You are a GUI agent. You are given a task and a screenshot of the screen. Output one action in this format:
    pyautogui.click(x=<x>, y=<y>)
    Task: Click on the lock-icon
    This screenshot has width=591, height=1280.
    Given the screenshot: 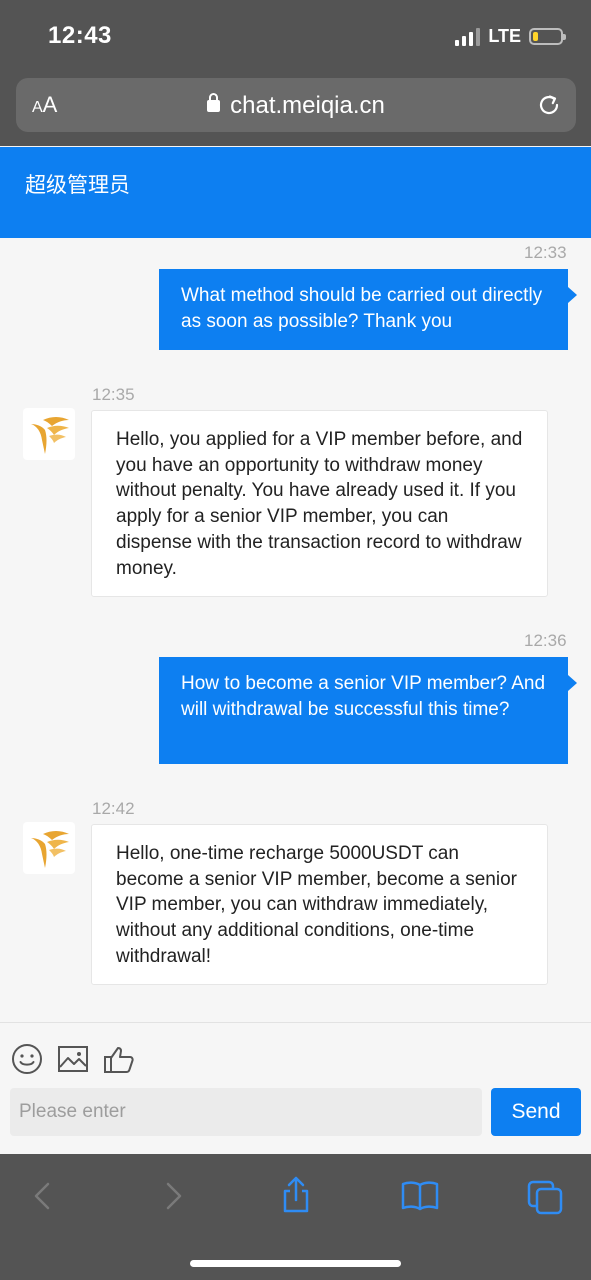 What is the action you would take?
    pyautogui.click(x=214, y=102)
    